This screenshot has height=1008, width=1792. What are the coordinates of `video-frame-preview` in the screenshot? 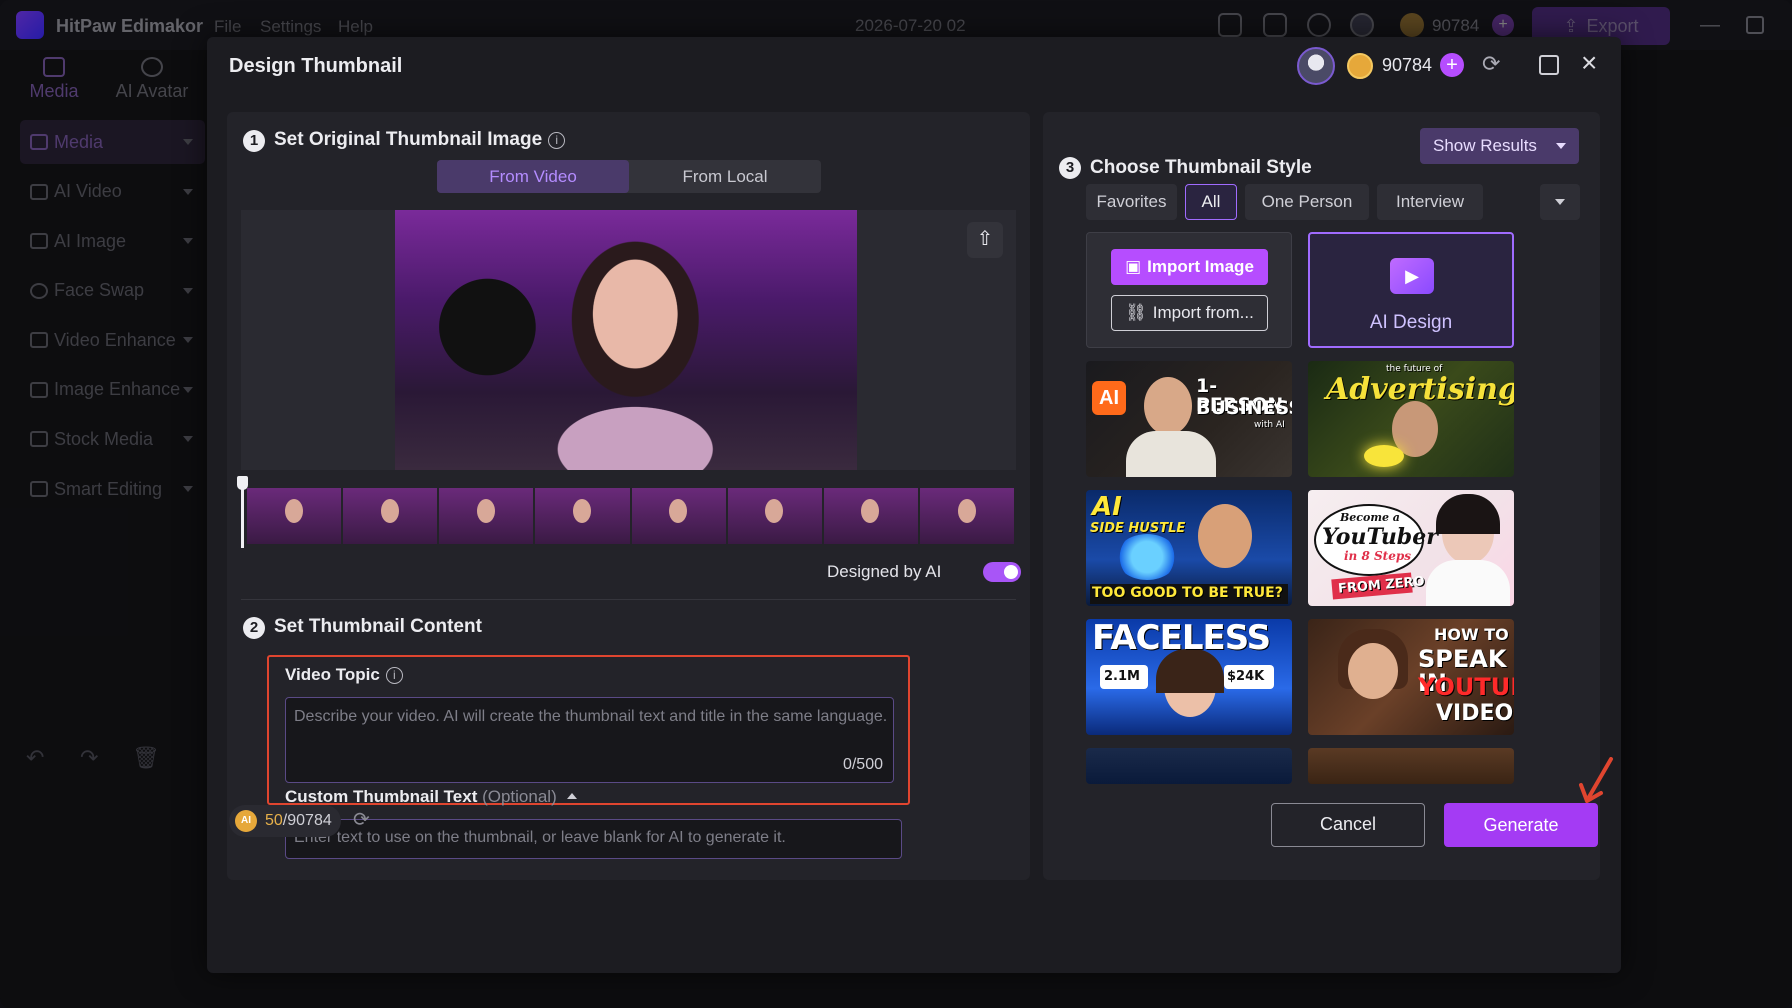 It's located at (626, 340).